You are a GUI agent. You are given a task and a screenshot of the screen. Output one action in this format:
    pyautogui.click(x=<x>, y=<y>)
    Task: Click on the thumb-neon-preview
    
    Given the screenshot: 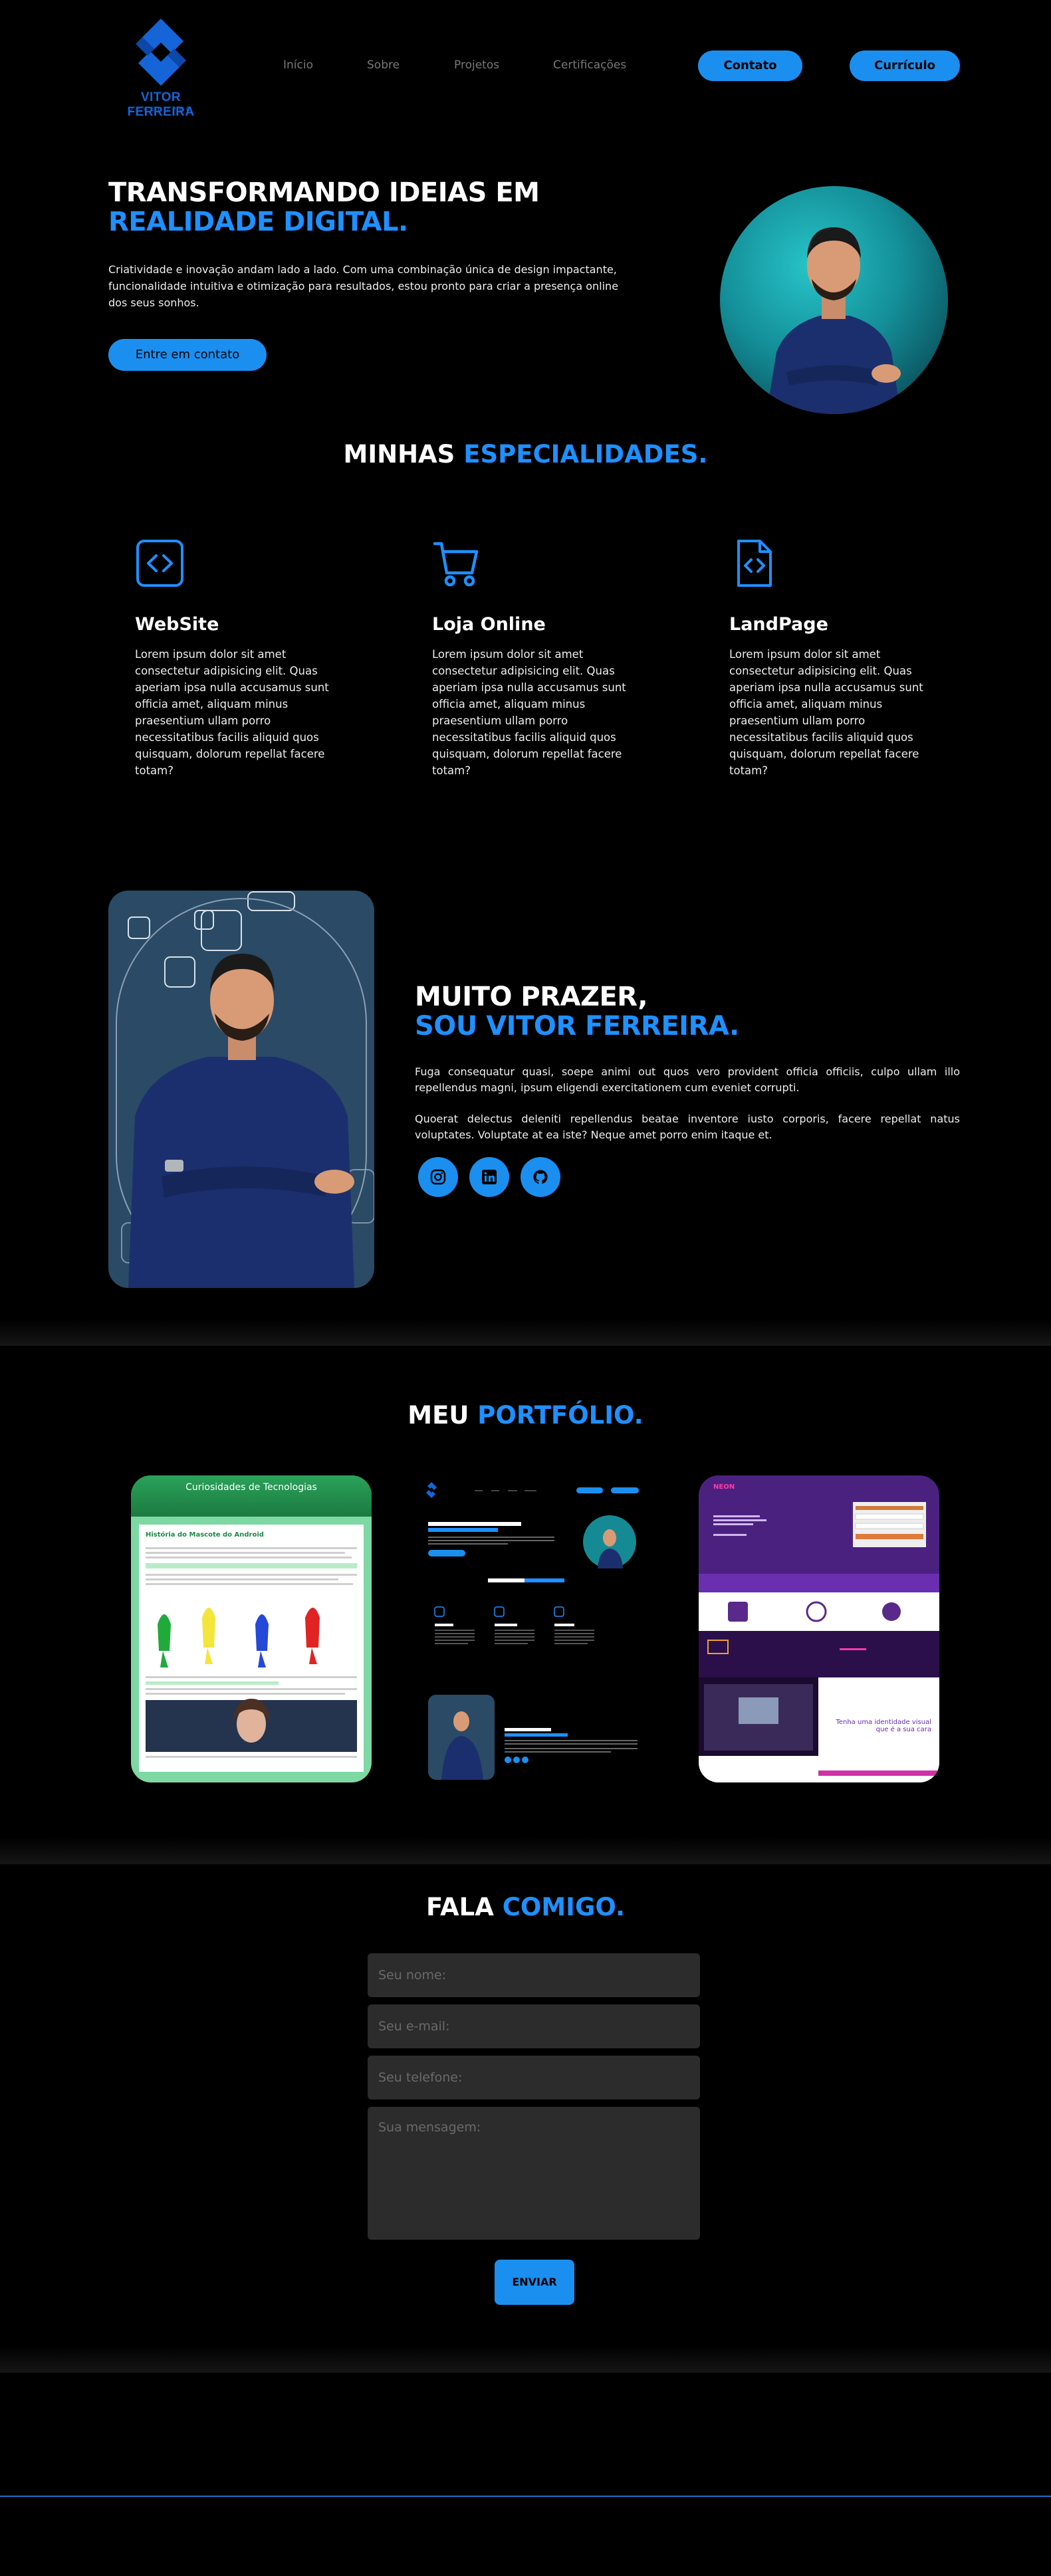 What is the action you would take?
    pyautogui.click(x=819, y=1642)
    